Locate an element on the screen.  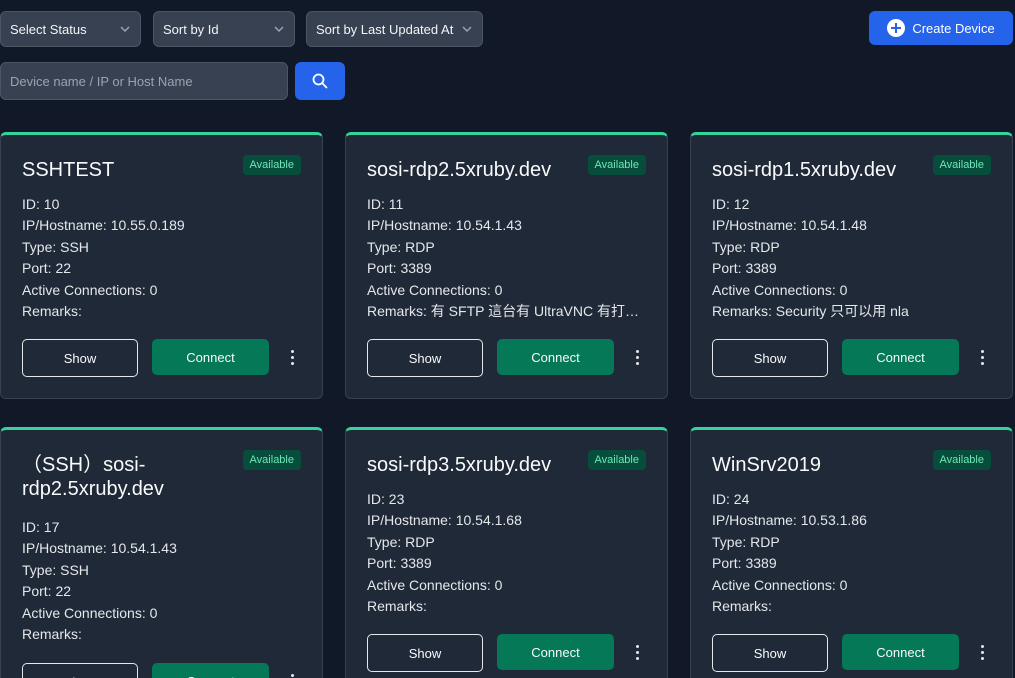
device-name: sosi-rdp2.5xruby.dev is located at coordinates (459, 170).